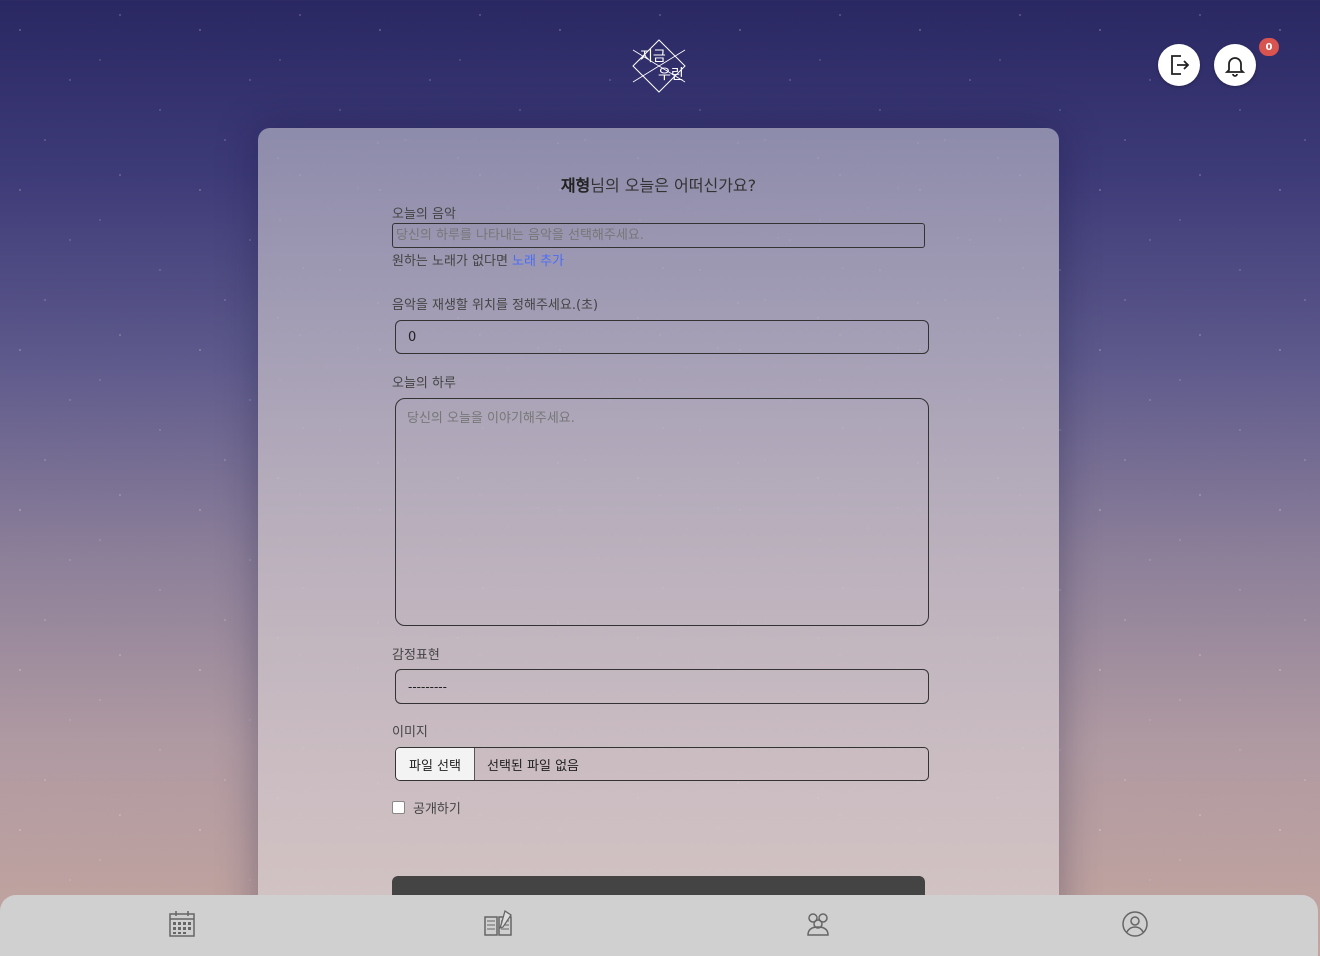 This screenshot has height=956, width=1320. Describe the element at coordinates (671, 75) in the screenshot. I see `logo-text-bottom: 우린` at that location.